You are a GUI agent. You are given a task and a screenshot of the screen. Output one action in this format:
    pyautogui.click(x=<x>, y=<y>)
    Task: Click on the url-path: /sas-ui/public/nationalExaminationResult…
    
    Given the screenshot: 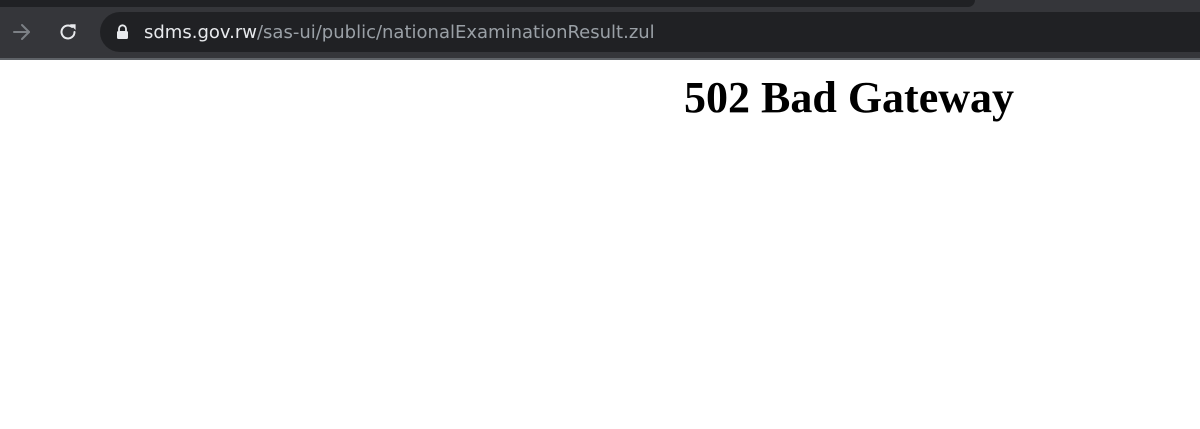 What is the action you would take?
    pyautogui.click(x=455, y=32)
    